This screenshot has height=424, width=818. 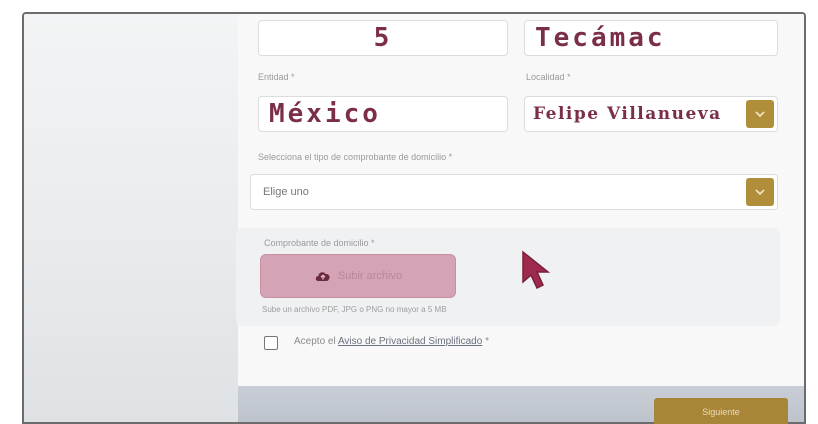 I want to click on privacy-notice-link: Aviso de Privacidad Simplificado, so click(x=410, y=341).